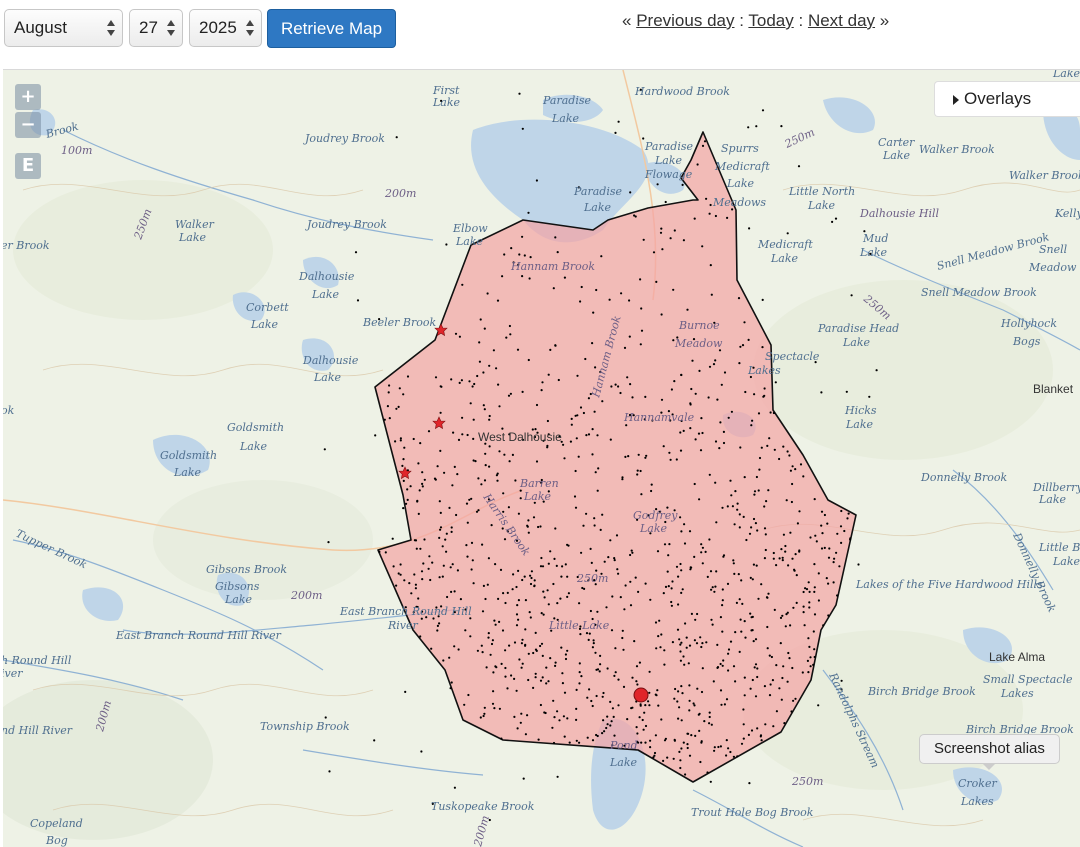 This screenshot has height=847, width=1080. I want to click on map-label: Mud, so click(875, 238).